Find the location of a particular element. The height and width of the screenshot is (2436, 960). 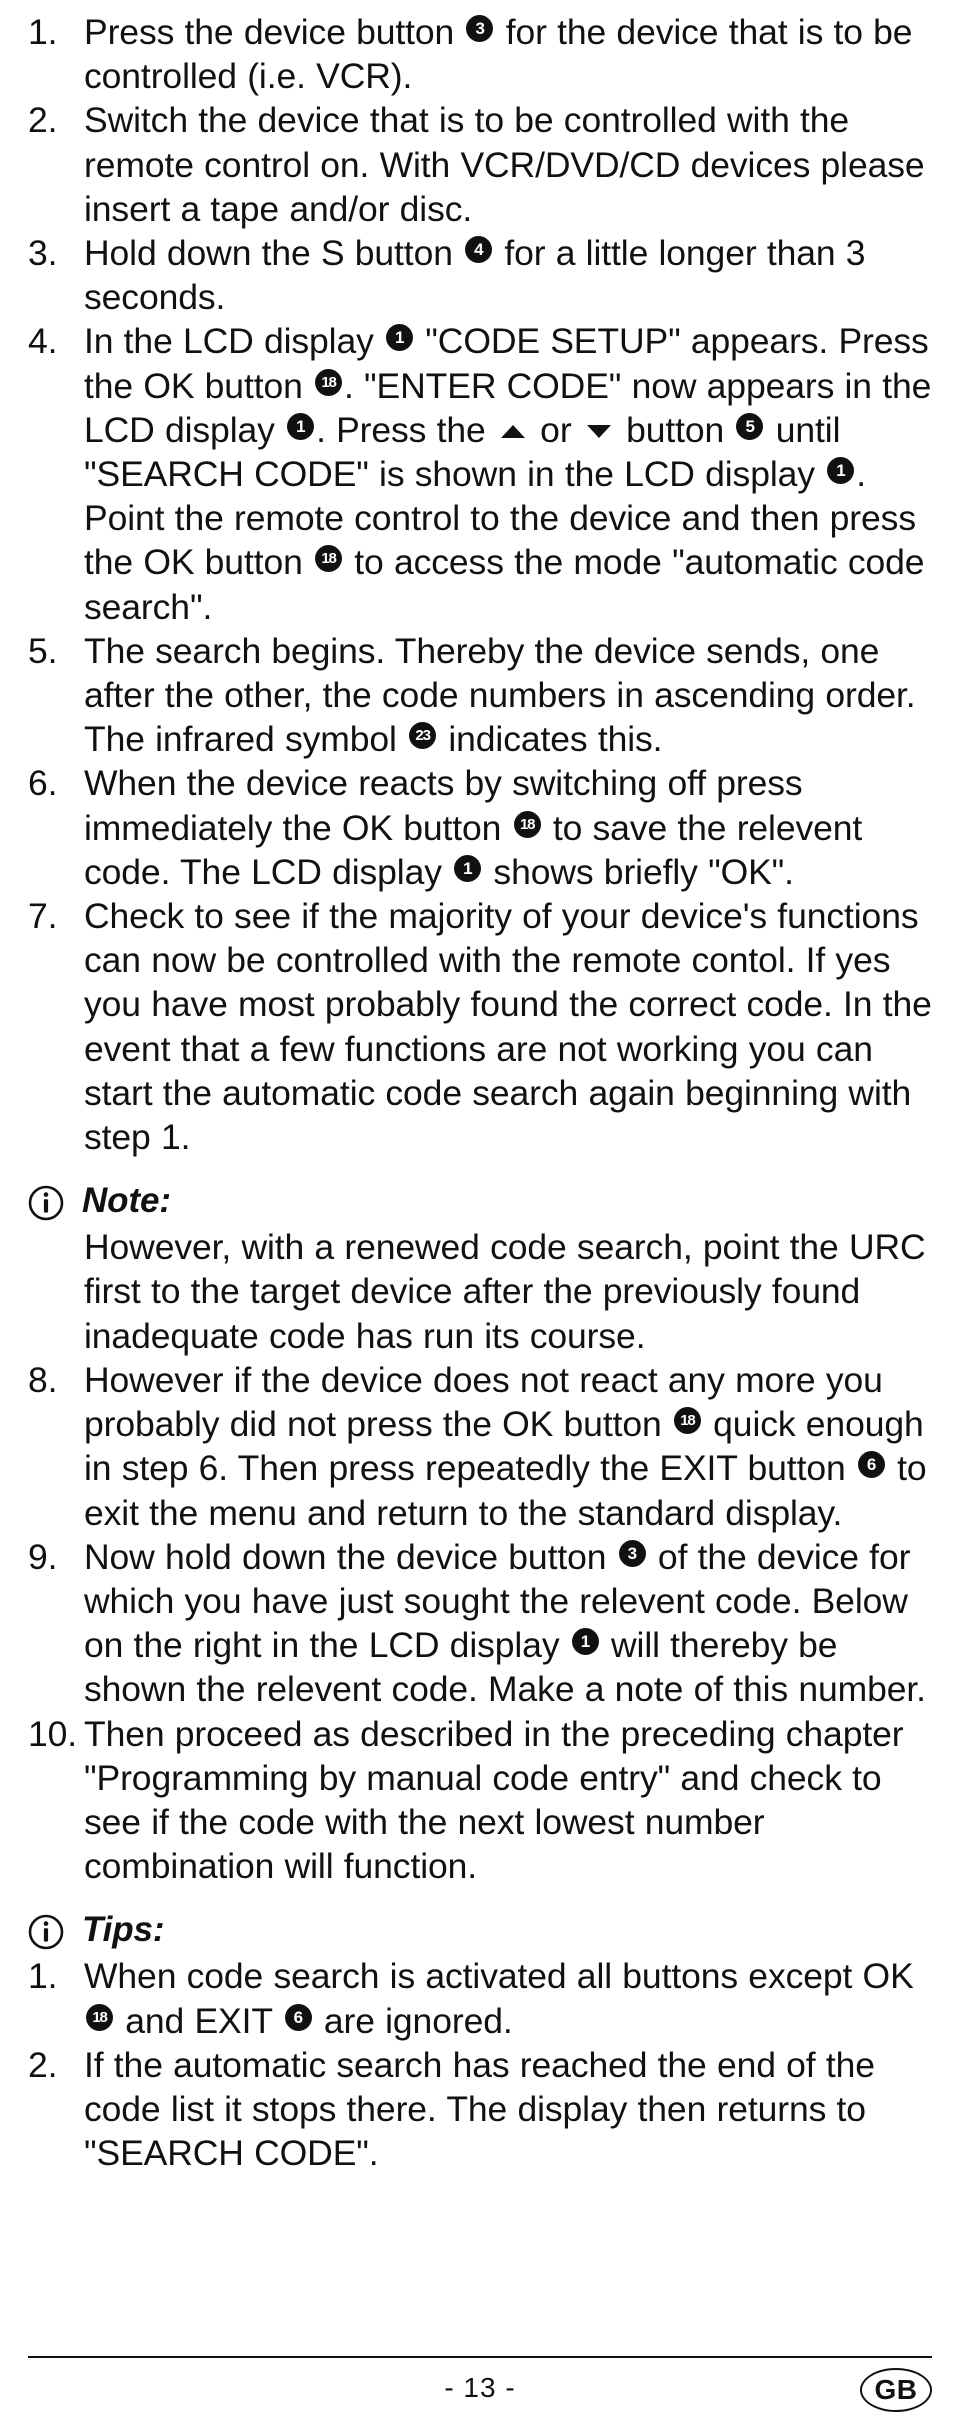

down-arrow-icon is located at coordinates (598, 431).